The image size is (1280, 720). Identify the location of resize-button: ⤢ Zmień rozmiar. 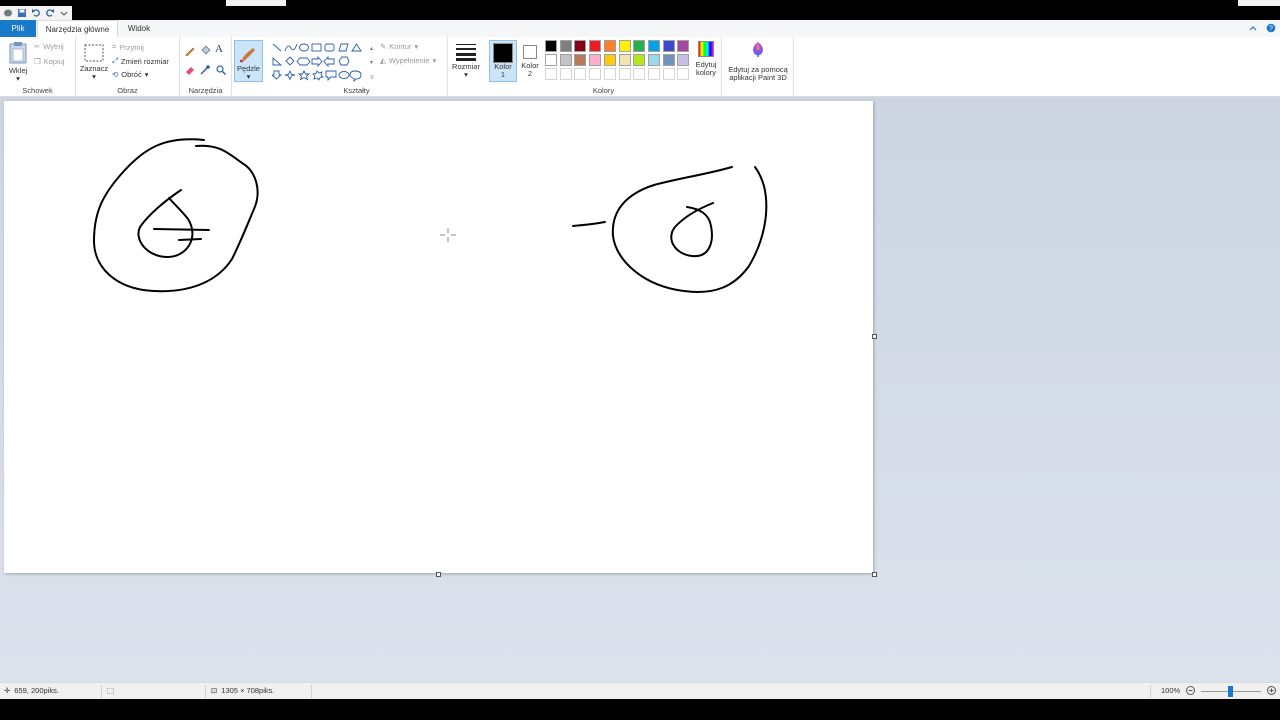
(140, 61).